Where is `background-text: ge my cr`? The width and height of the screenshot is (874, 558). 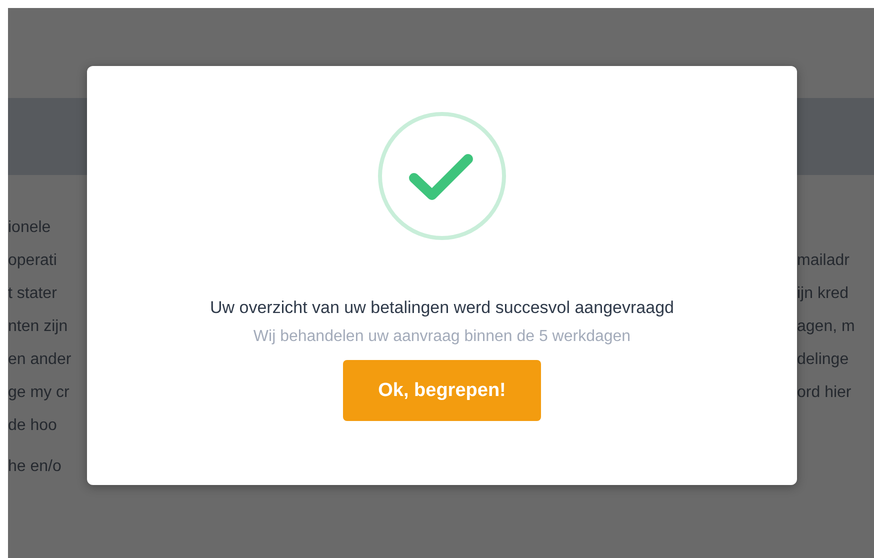 background-text: ge my cr is located at coordinates (39, 393).